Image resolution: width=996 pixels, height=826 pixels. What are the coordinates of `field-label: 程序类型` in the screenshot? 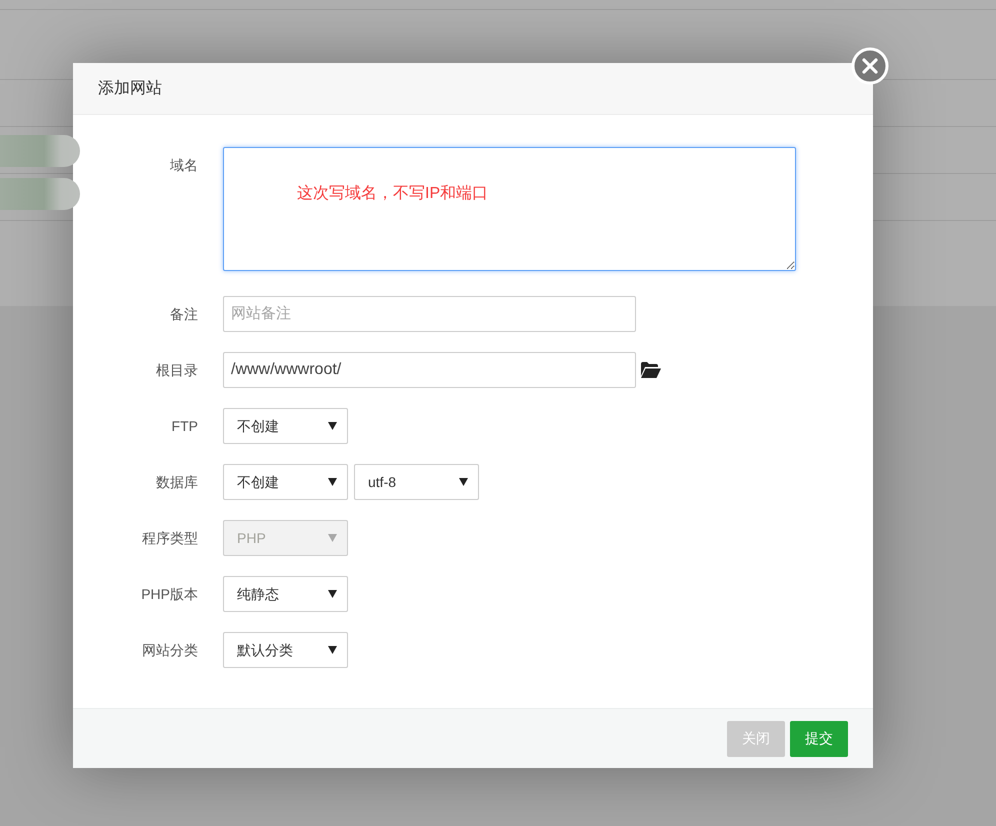 It's located at (169, 538).